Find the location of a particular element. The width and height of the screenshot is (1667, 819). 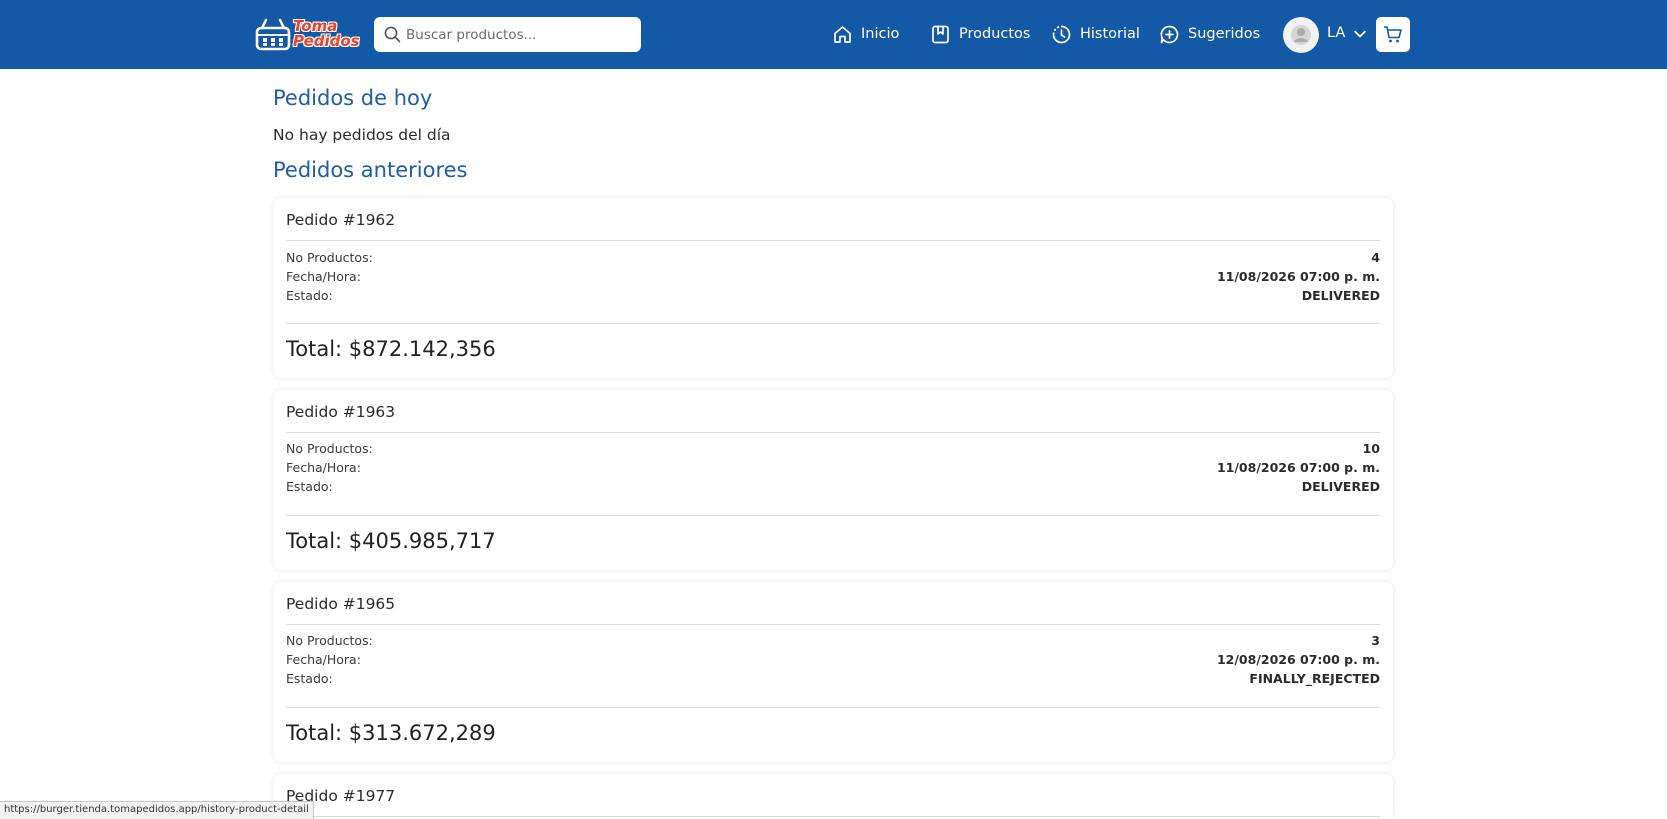

nav-historial: Historial is located at coordinates (1095, 34).